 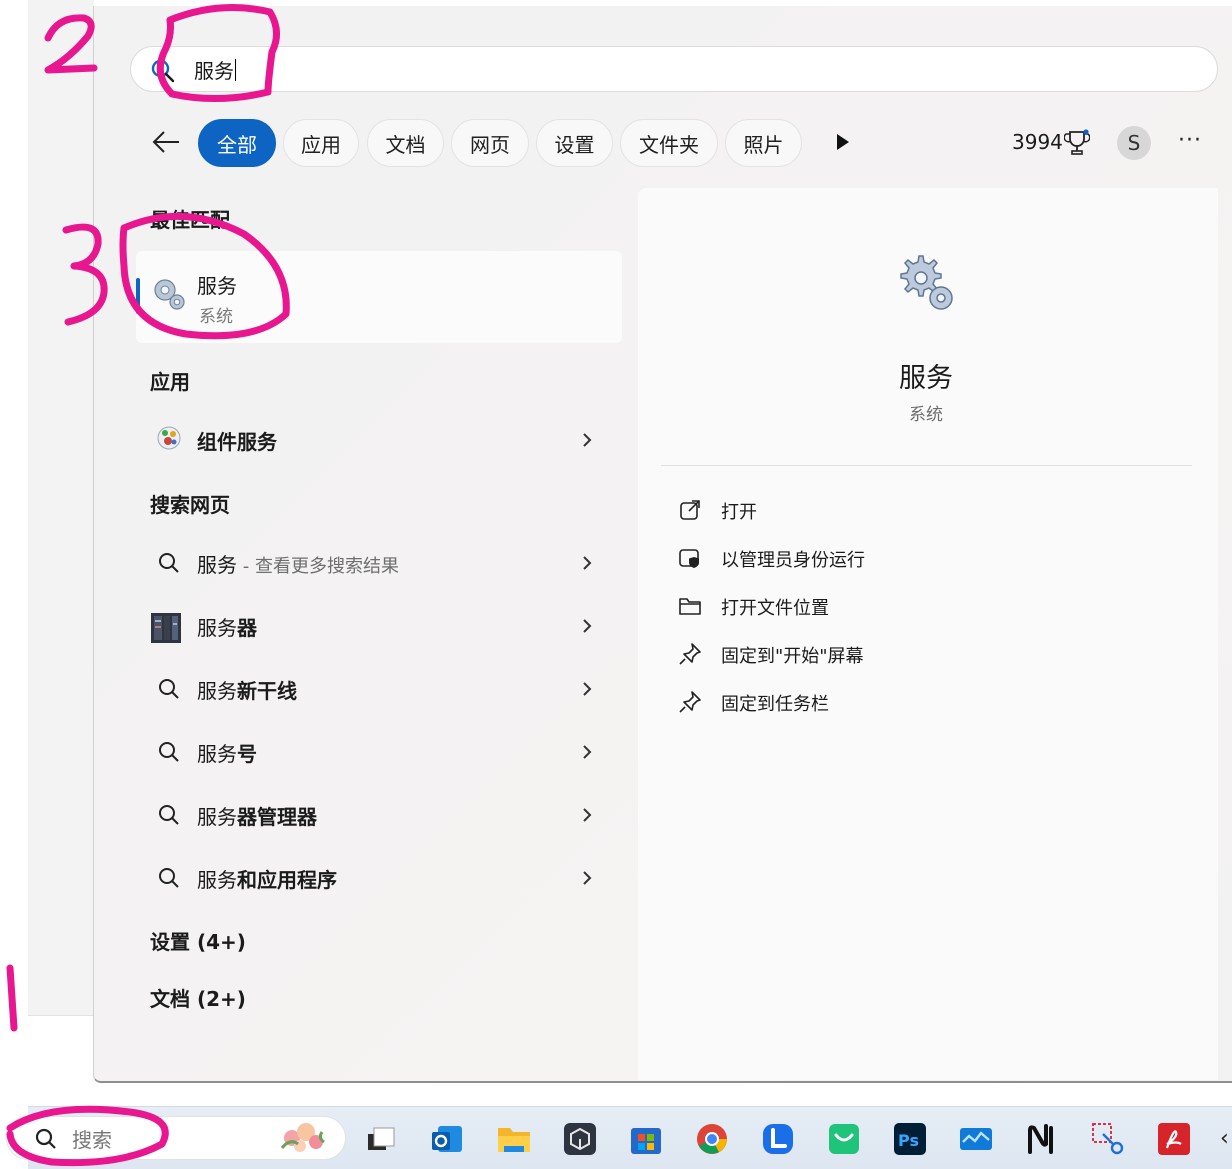 What do you see at coordinates (646, 1139) in the screenshot?
I see `microsoft-store-icon` at bounding box center [646, 1139].